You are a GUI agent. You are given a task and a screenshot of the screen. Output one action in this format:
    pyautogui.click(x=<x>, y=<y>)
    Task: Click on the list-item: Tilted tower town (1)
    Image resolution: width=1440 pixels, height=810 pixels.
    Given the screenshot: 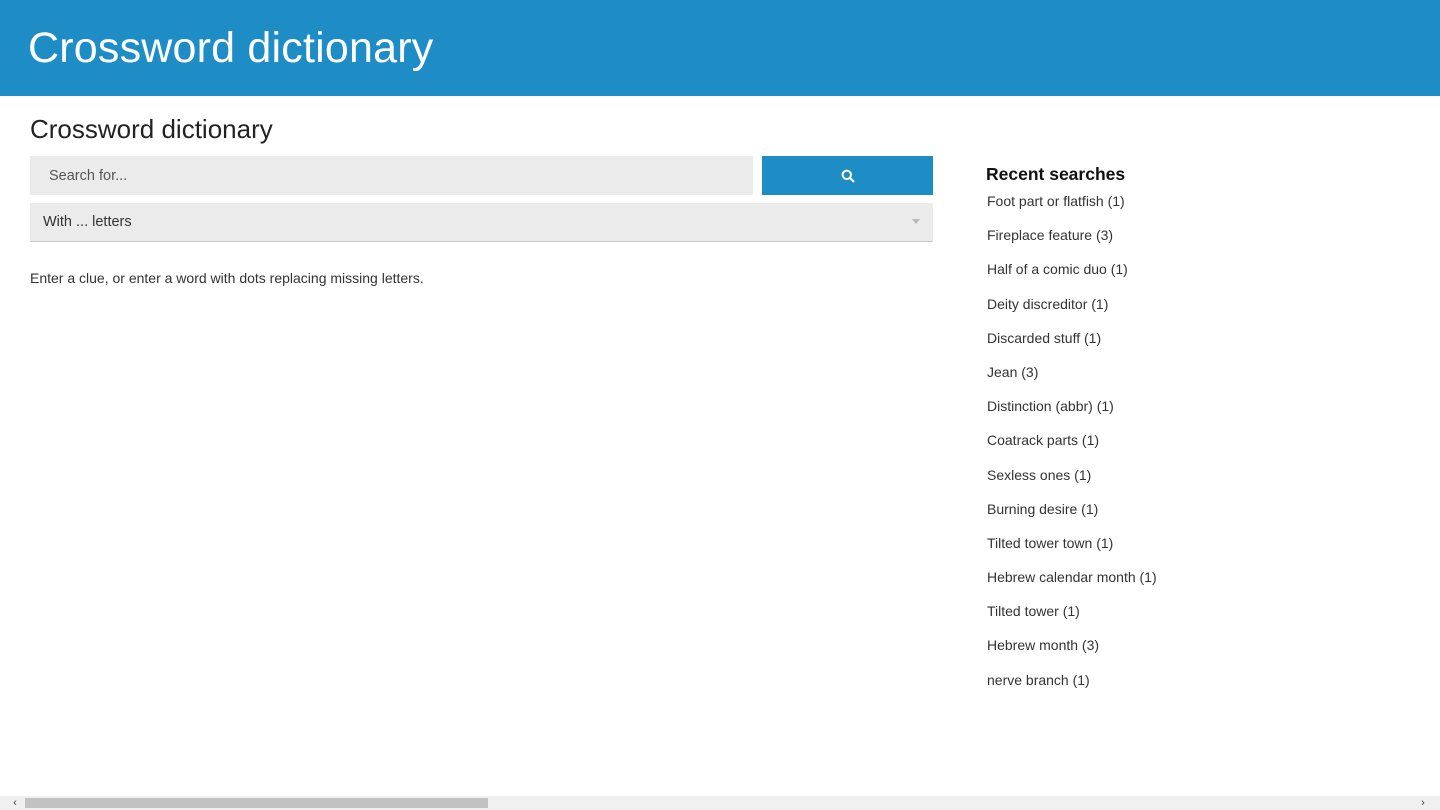 What is the action you would take?
    pyautogui.click(x=1136, y=549)
    